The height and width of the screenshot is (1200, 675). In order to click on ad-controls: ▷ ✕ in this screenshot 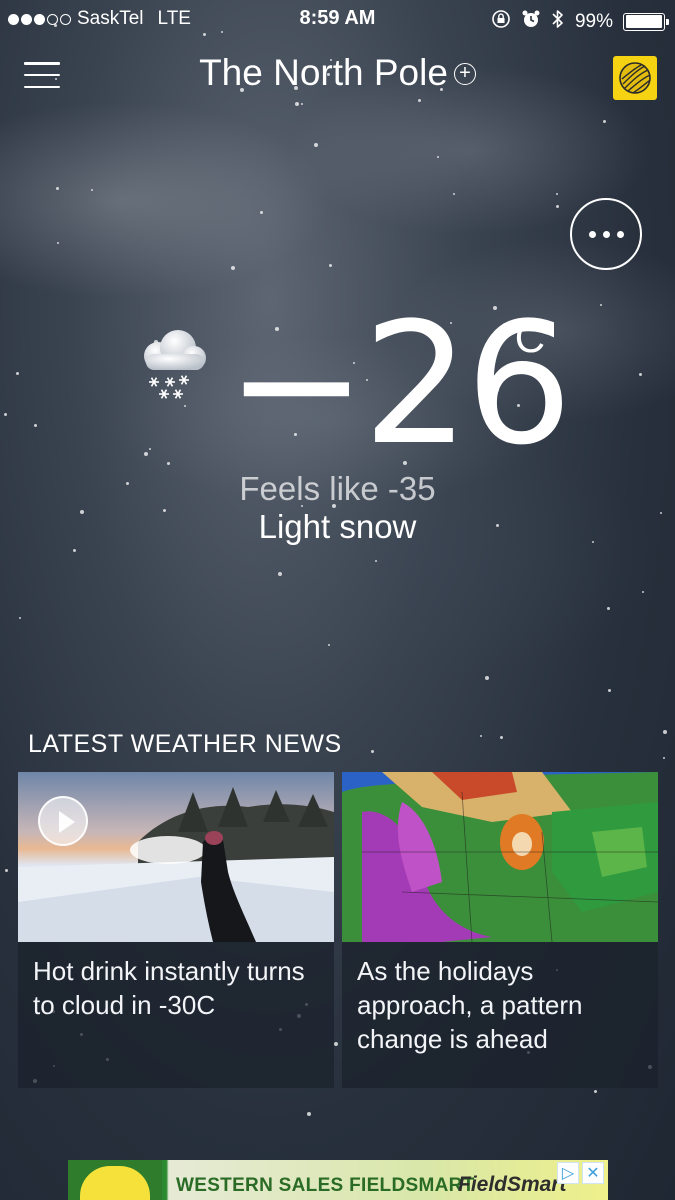, I will do `click(580, 1173)`.